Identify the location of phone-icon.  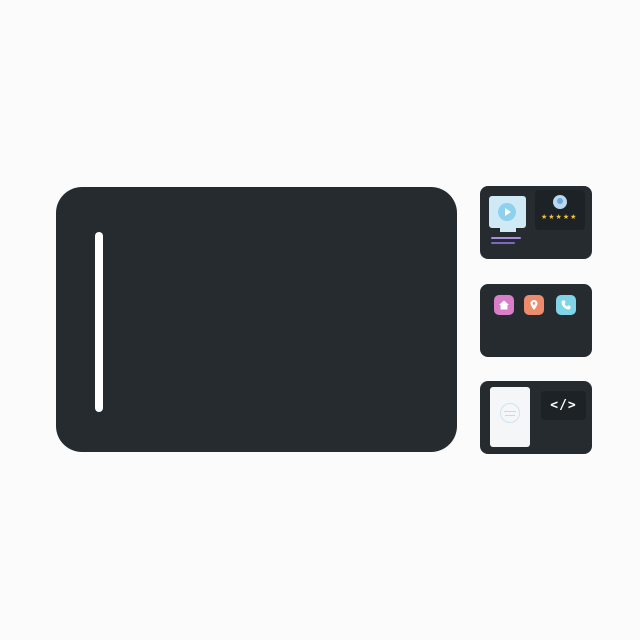
(566, 305).